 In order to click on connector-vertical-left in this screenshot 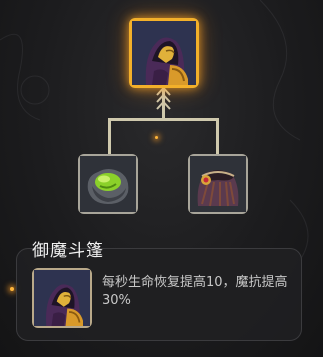, I will do `click(109, 136)`.